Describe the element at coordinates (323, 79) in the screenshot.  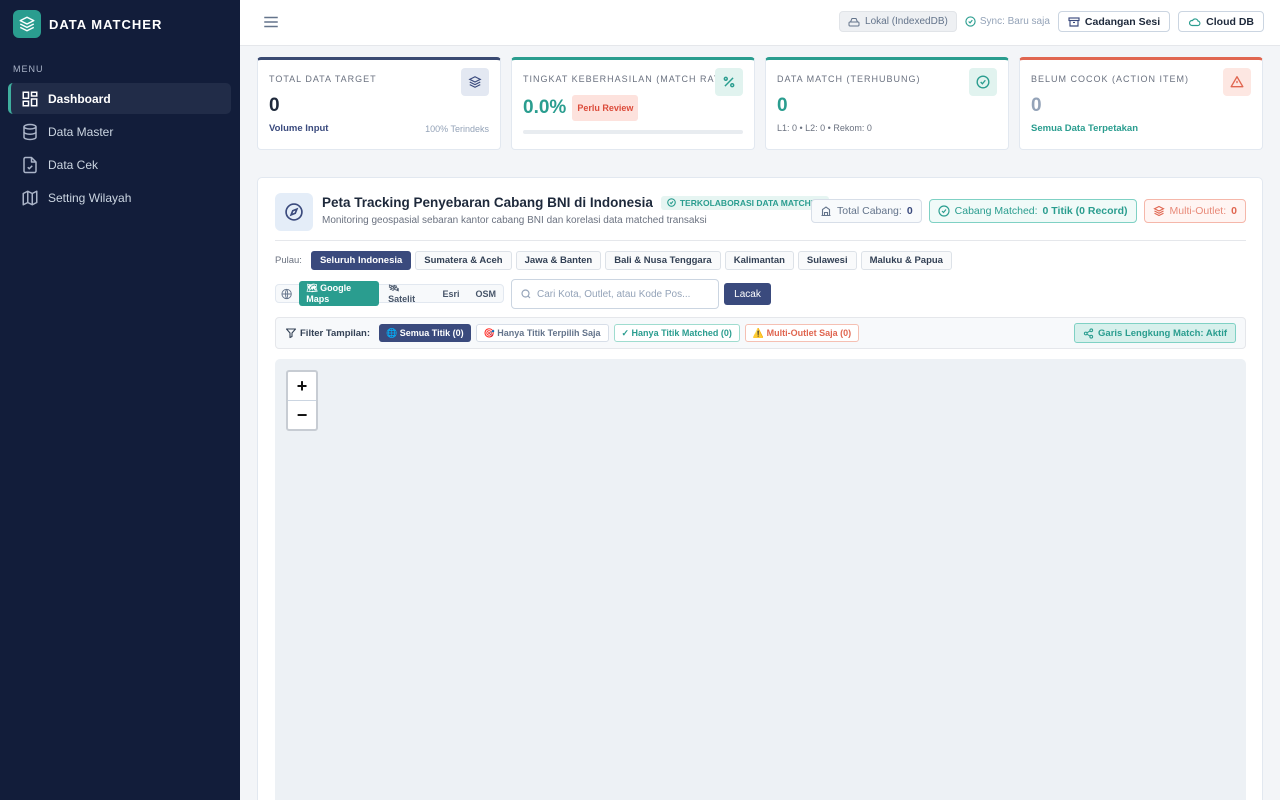
I see `kpi-title: TOTAL DATA TARGET` at that location.